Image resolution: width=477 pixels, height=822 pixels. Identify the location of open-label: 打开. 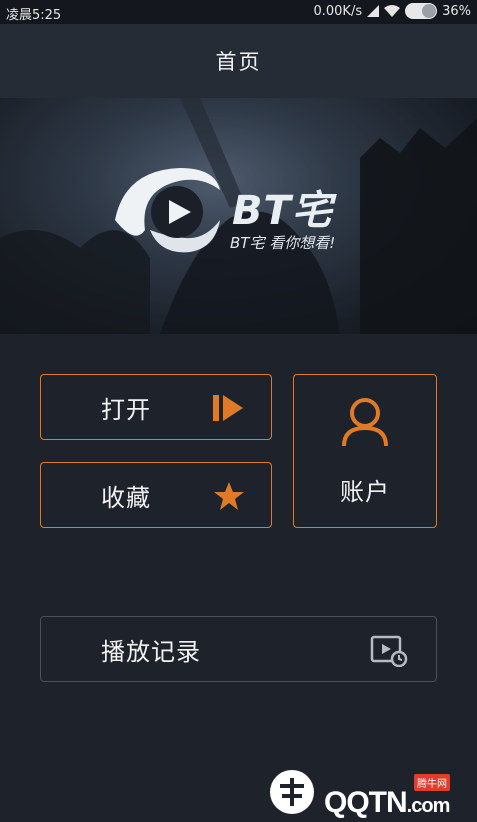
(126, 409).